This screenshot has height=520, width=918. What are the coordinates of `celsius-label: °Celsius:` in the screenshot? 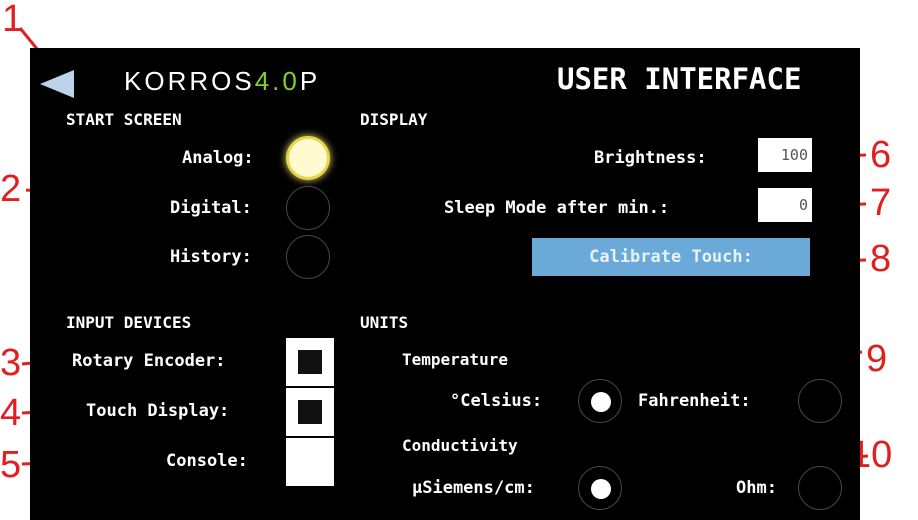 It's located at (496, 401).